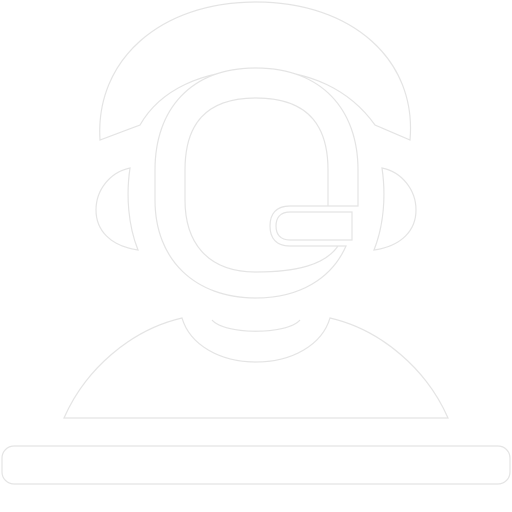  Describe the element at coordinates (256, 465) in the screenshot. I see `desk-icon` at that location.